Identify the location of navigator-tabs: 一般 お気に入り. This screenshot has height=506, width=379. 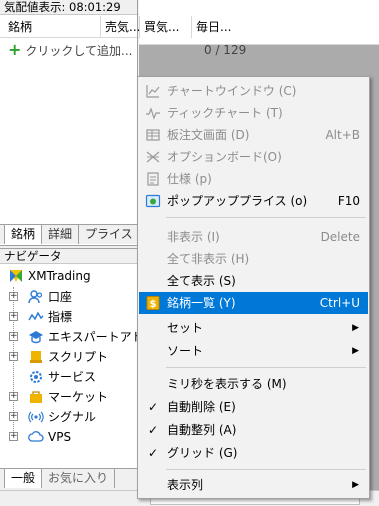
(68, 478).